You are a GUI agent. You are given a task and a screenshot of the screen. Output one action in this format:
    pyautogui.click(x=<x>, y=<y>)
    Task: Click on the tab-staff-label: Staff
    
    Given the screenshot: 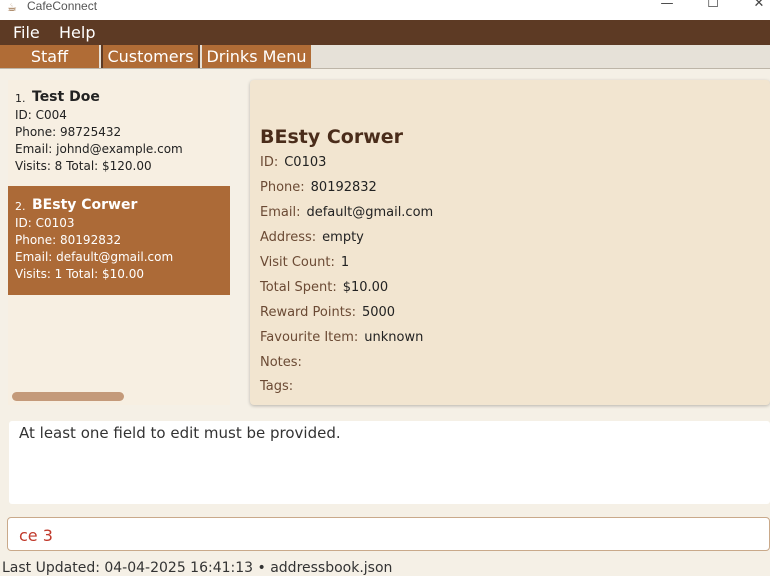 What is the action you would take?
    pyautogui.click(x=49, y=56)
    